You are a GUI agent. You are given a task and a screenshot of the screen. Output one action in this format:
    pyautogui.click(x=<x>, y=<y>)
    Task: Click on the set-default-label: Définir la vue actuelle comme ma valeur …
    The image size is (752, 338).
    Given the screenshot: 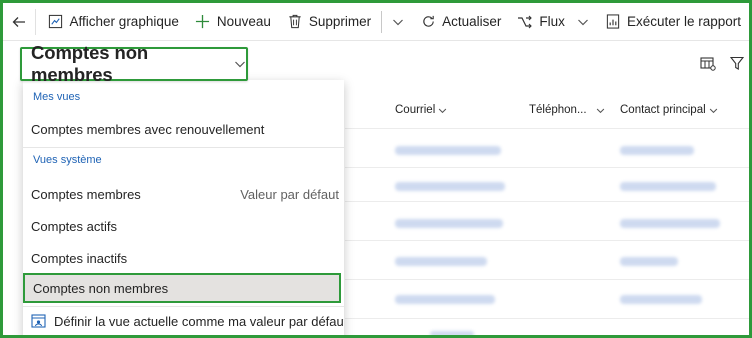 What is the action you would take?
    pyautogui.click(x=199, y=321)
    